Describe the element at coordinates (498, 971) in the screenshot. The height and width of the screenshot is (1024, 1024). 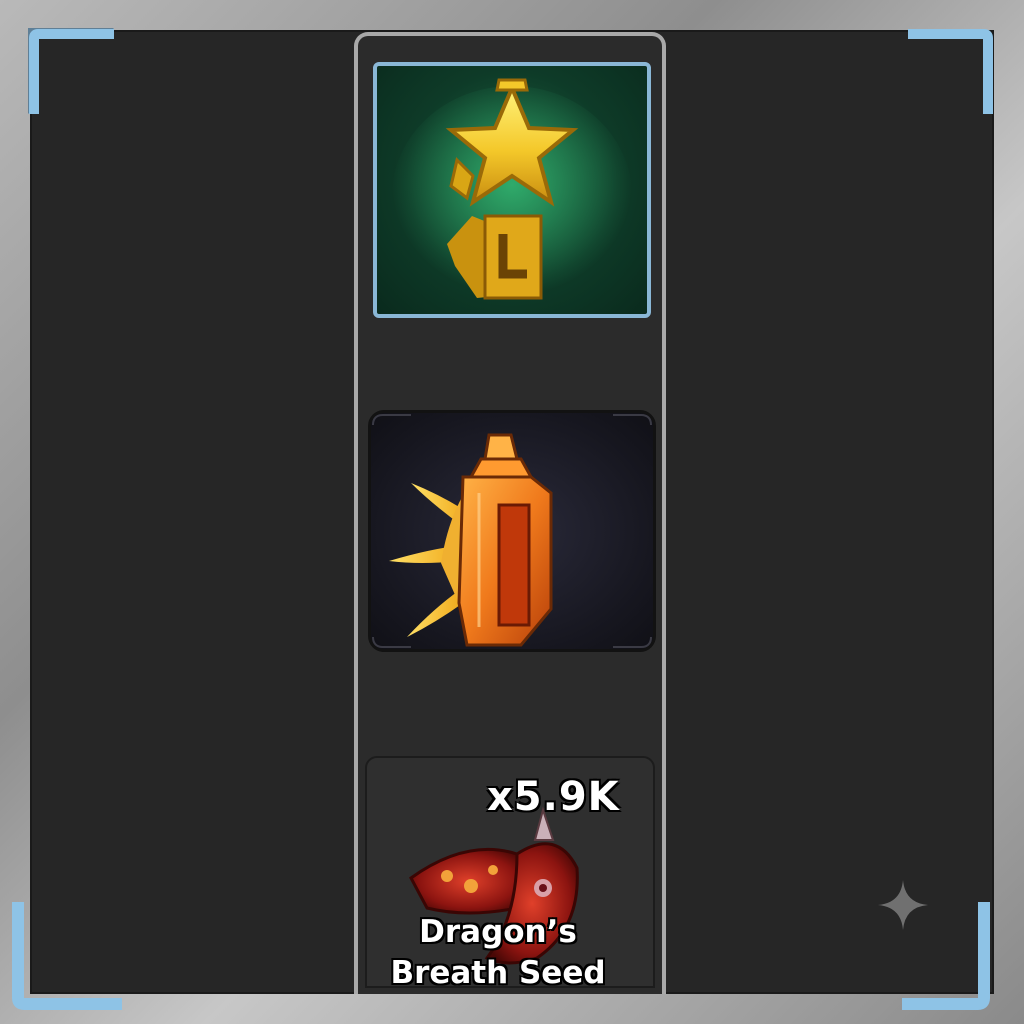
I see `item-name-line-2: Breath Seed` at that location.